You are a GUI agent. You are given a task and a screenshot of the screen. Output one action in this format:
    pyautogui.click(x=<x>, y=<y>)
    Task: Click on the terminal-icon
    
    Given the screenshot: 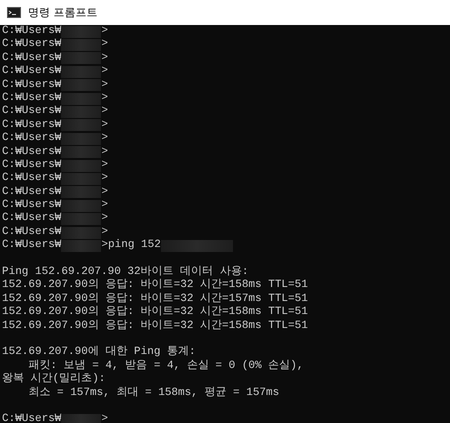 What is the action you would take?
    pyautogui.click(x=14, y=12)
    